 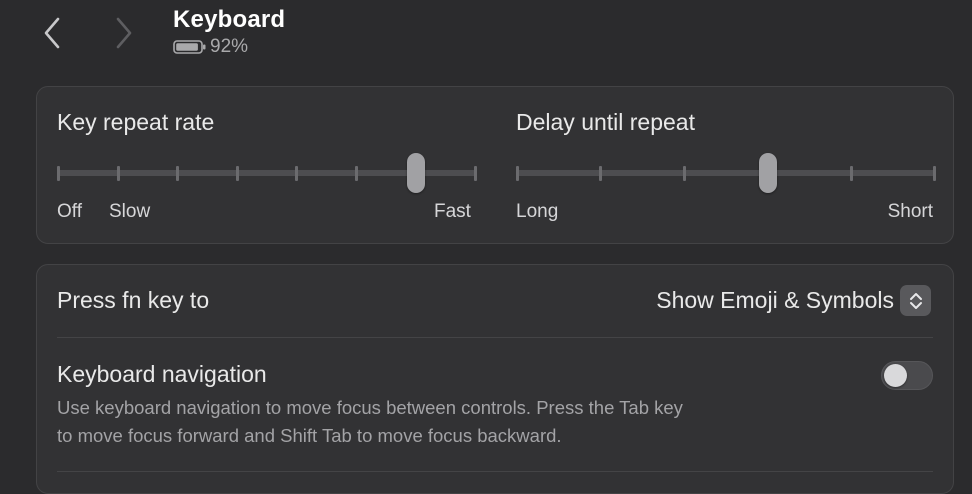 What do you see at coordinates (895, 375) in the screenshot?
I see `toggle-knob` at bounding box center [895, 375].